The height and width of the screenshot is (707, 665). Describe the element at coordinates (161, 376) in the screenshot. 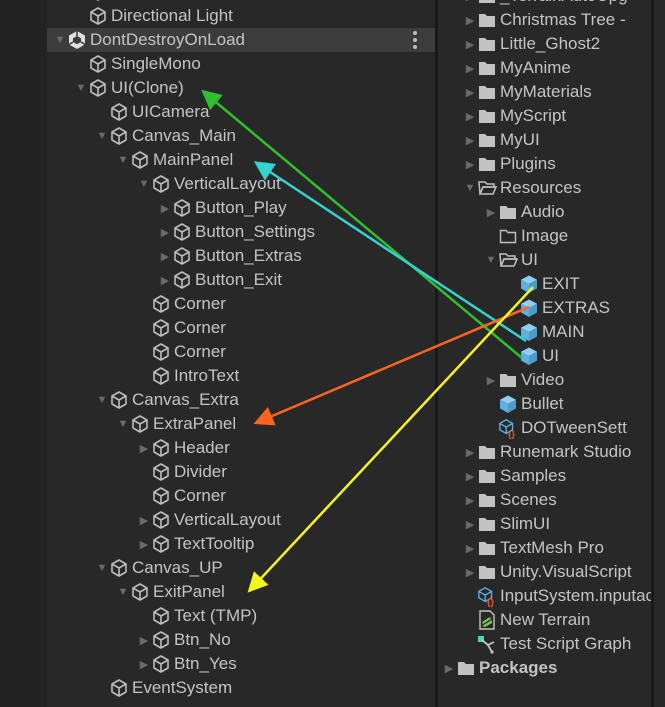

I see `gameobject-icon` at that location.